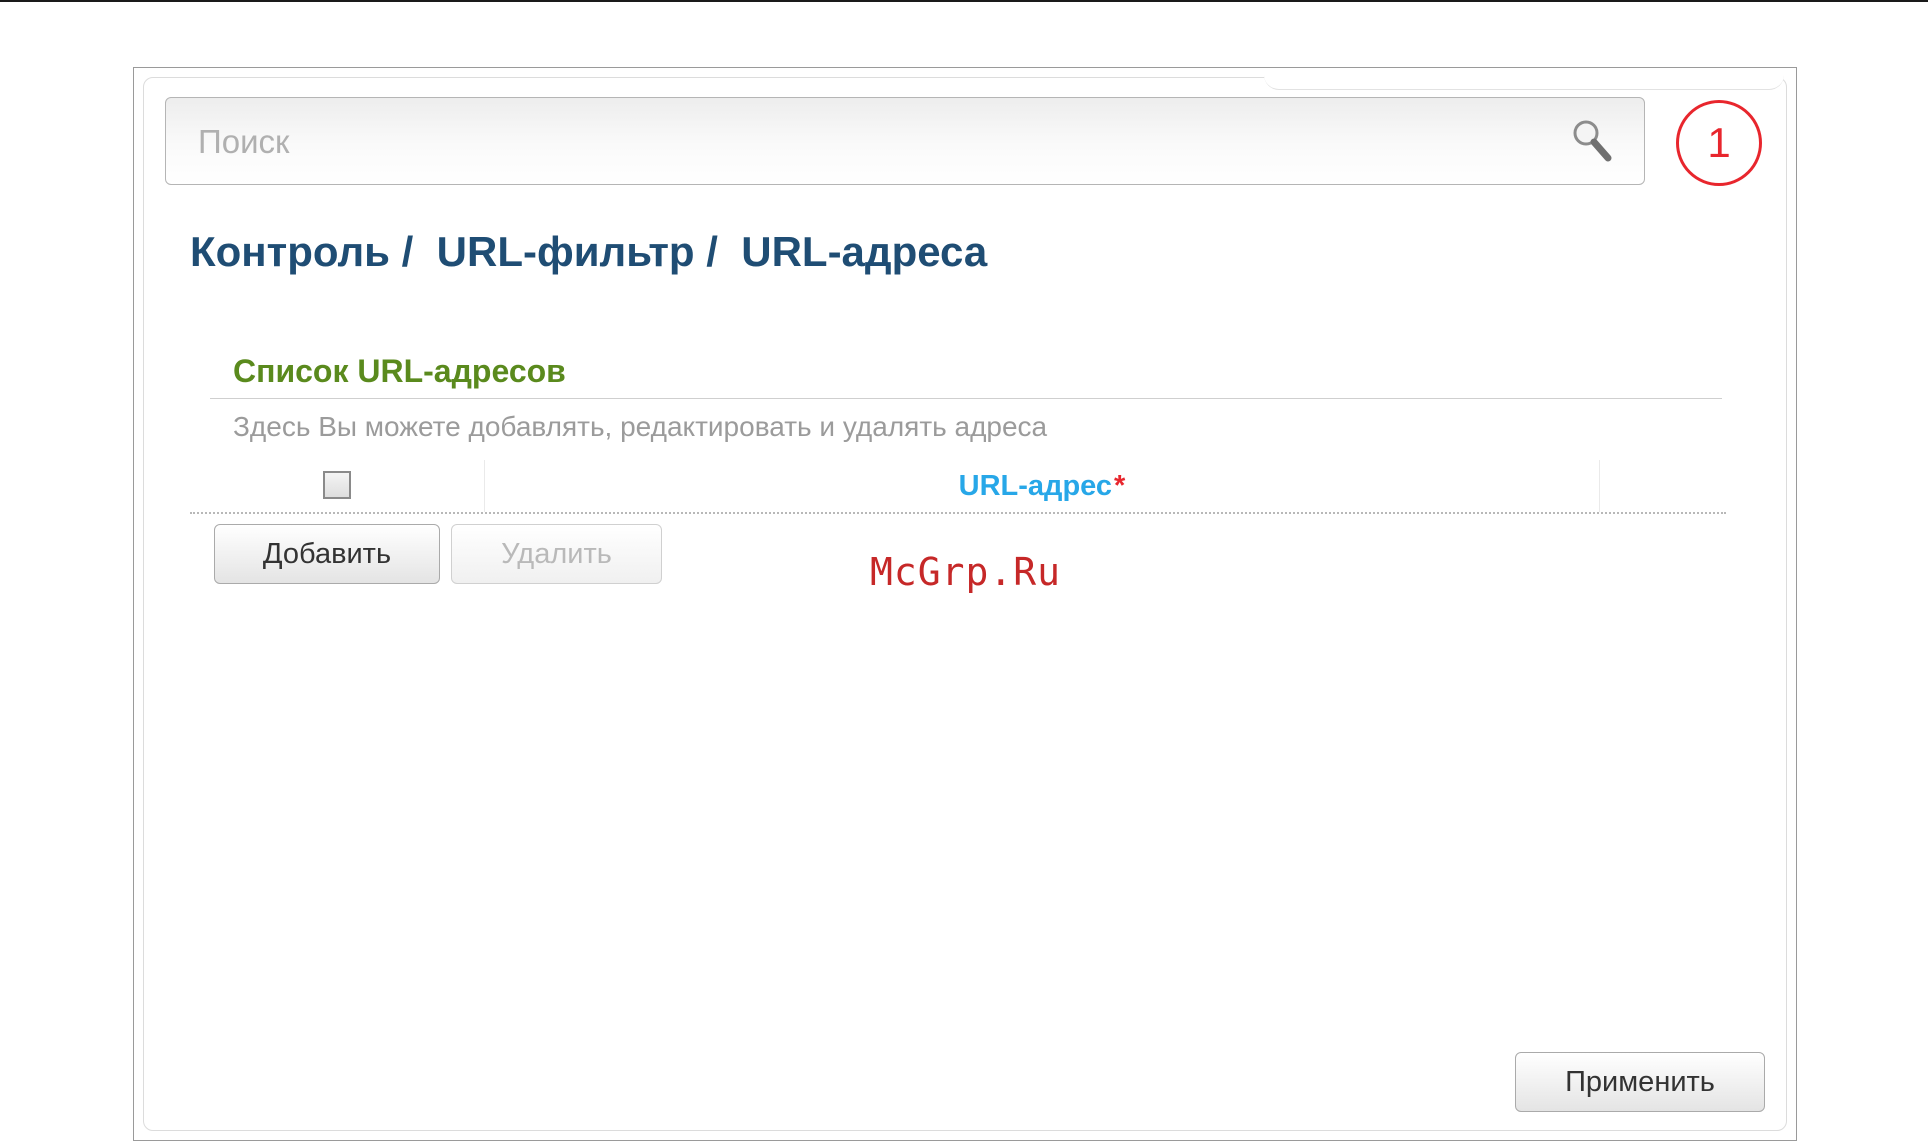 The image size is (1928, 1142). I want to click on required-asterisk: *, so click(1120, 486).